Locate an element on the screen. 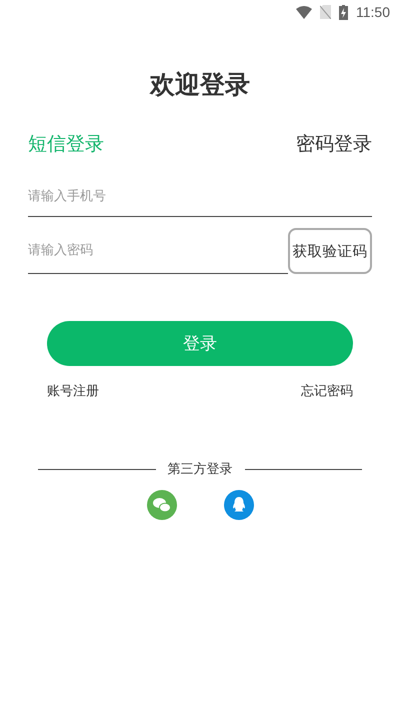 The image size is (400, 711). wifi-icon is located at coordinates (304, 12).